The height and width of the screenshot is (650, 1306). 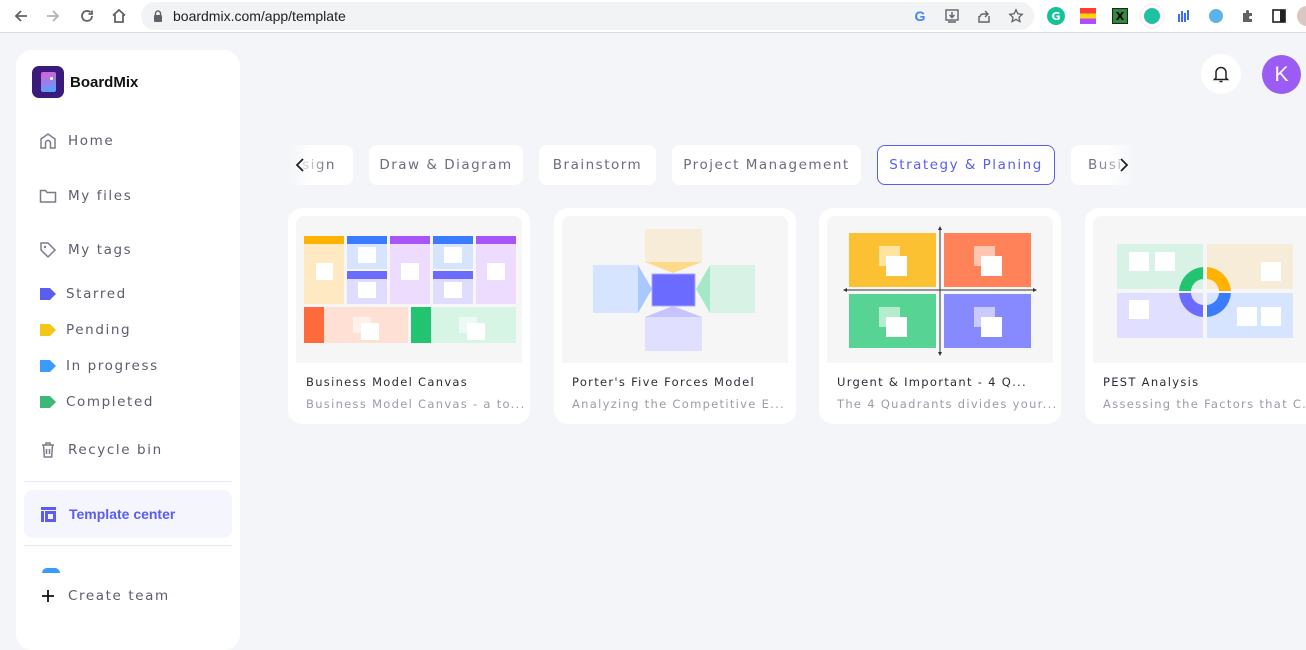 I want to click on create-team-label: Create team, so click(x=119, y=596).